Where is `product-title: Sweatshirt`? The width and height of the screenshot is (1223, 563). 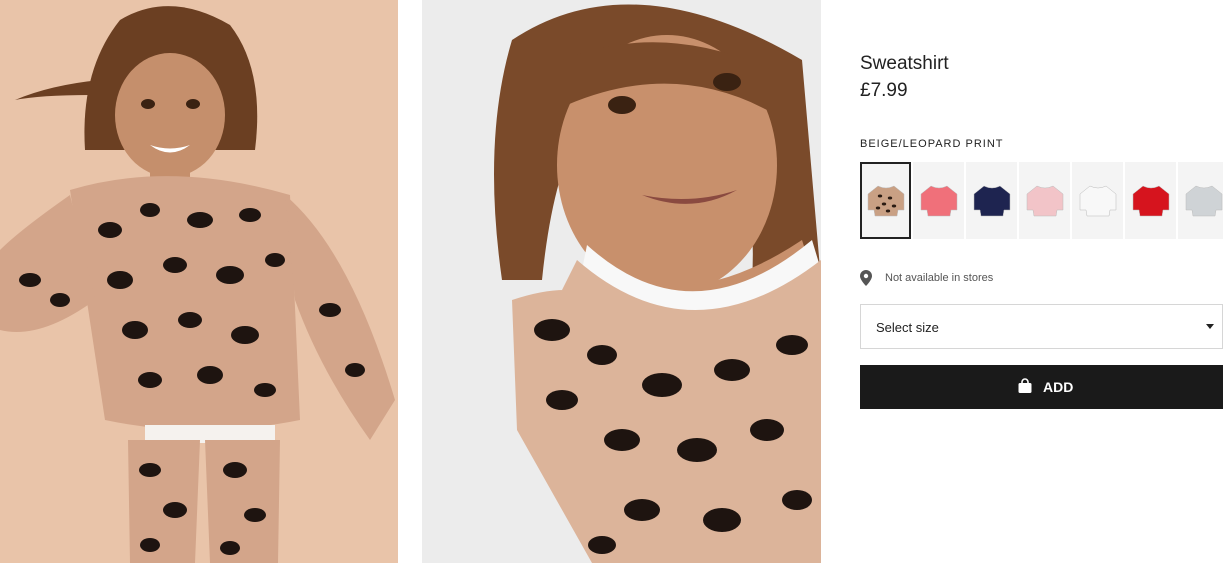 product-title: Sweatshirt is located at coordinates (904, 63).